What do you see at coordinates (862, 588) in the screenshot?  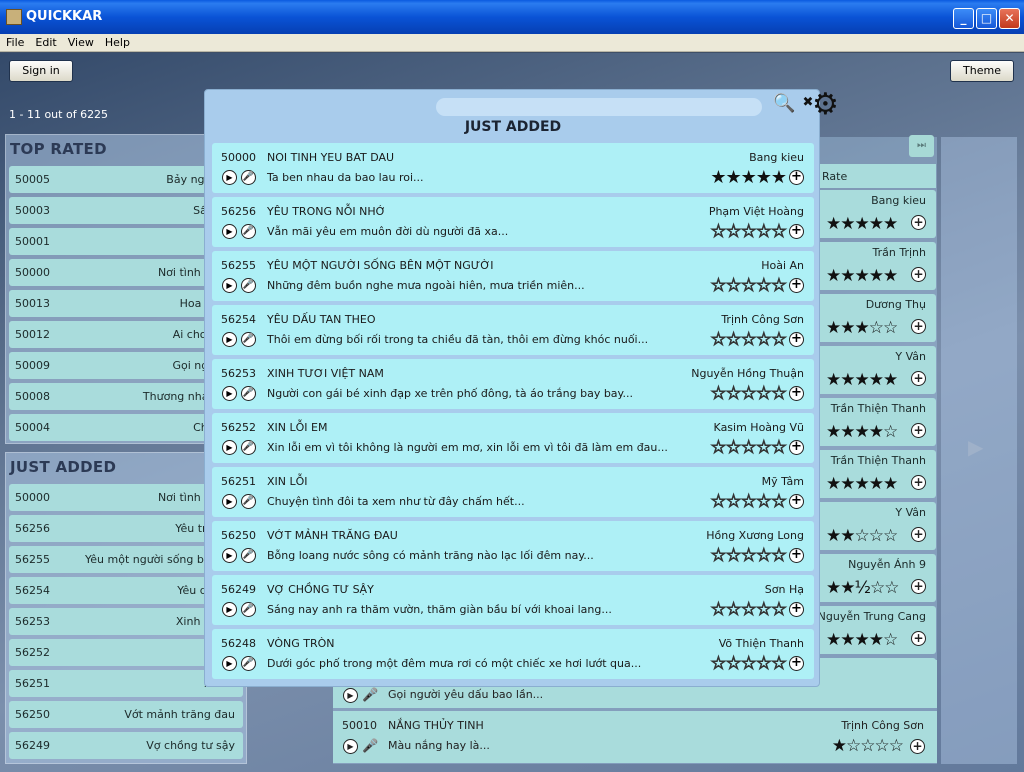 I see `star-rating: ★★½☆☆` at bounding box center [862, 588].